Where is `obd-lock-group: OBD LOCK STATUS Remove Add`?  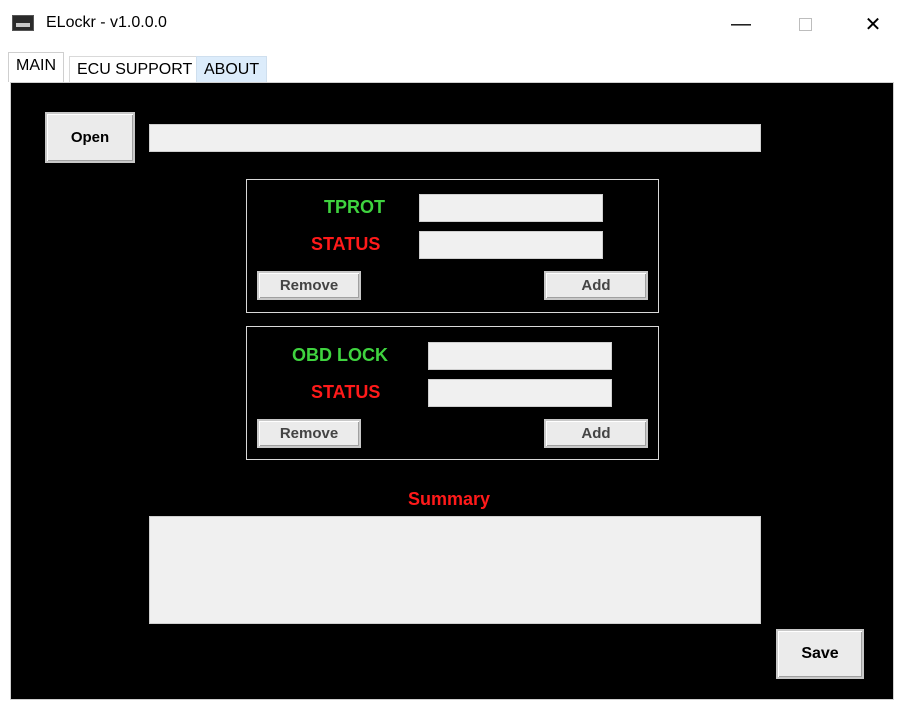
obd-lock-group: OBD LOCK STATUS Remove Add is located at coordinates (452, 393).